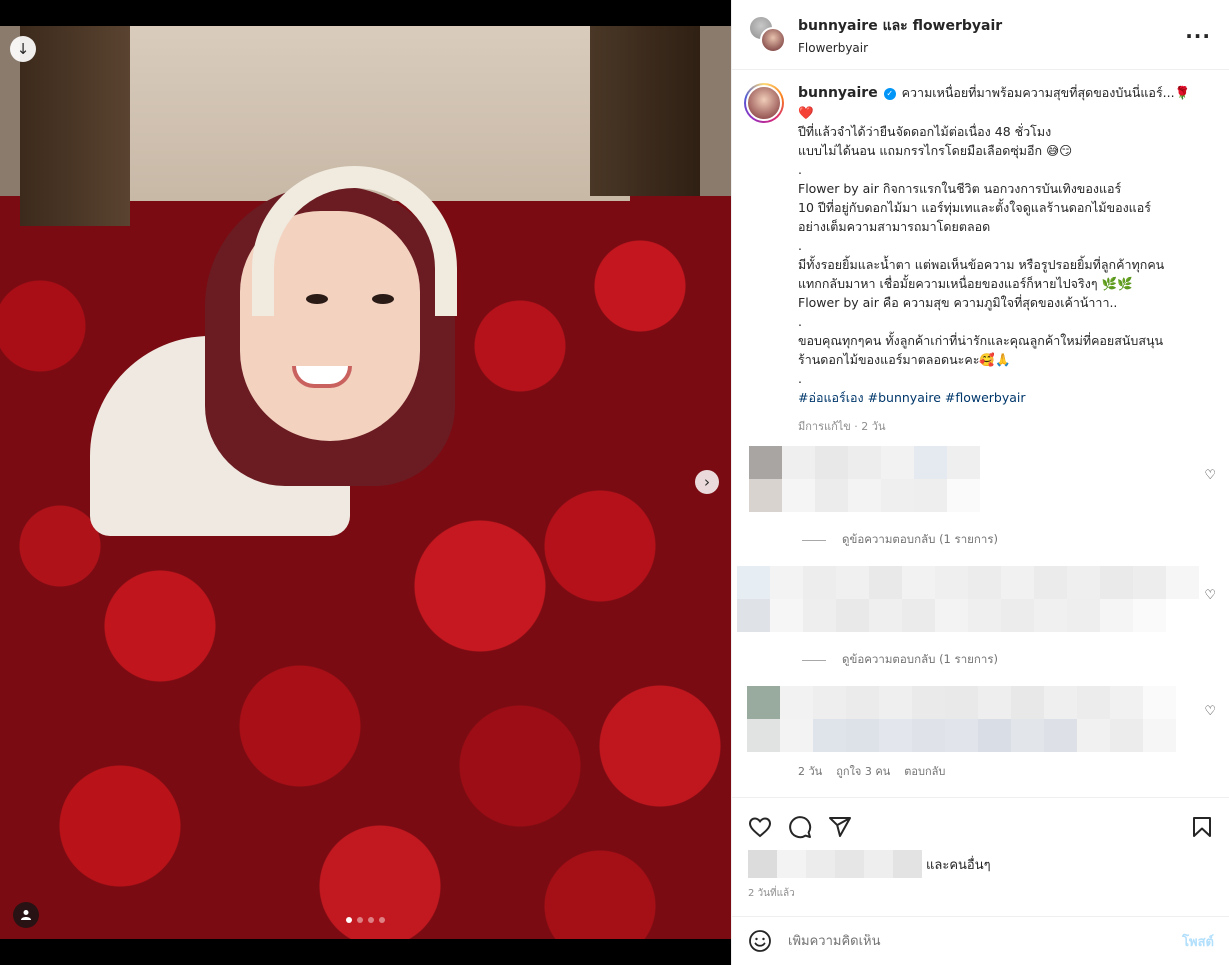  I want to click on comment-likes: ถูกใจ 3 คน, so click(863, 771).